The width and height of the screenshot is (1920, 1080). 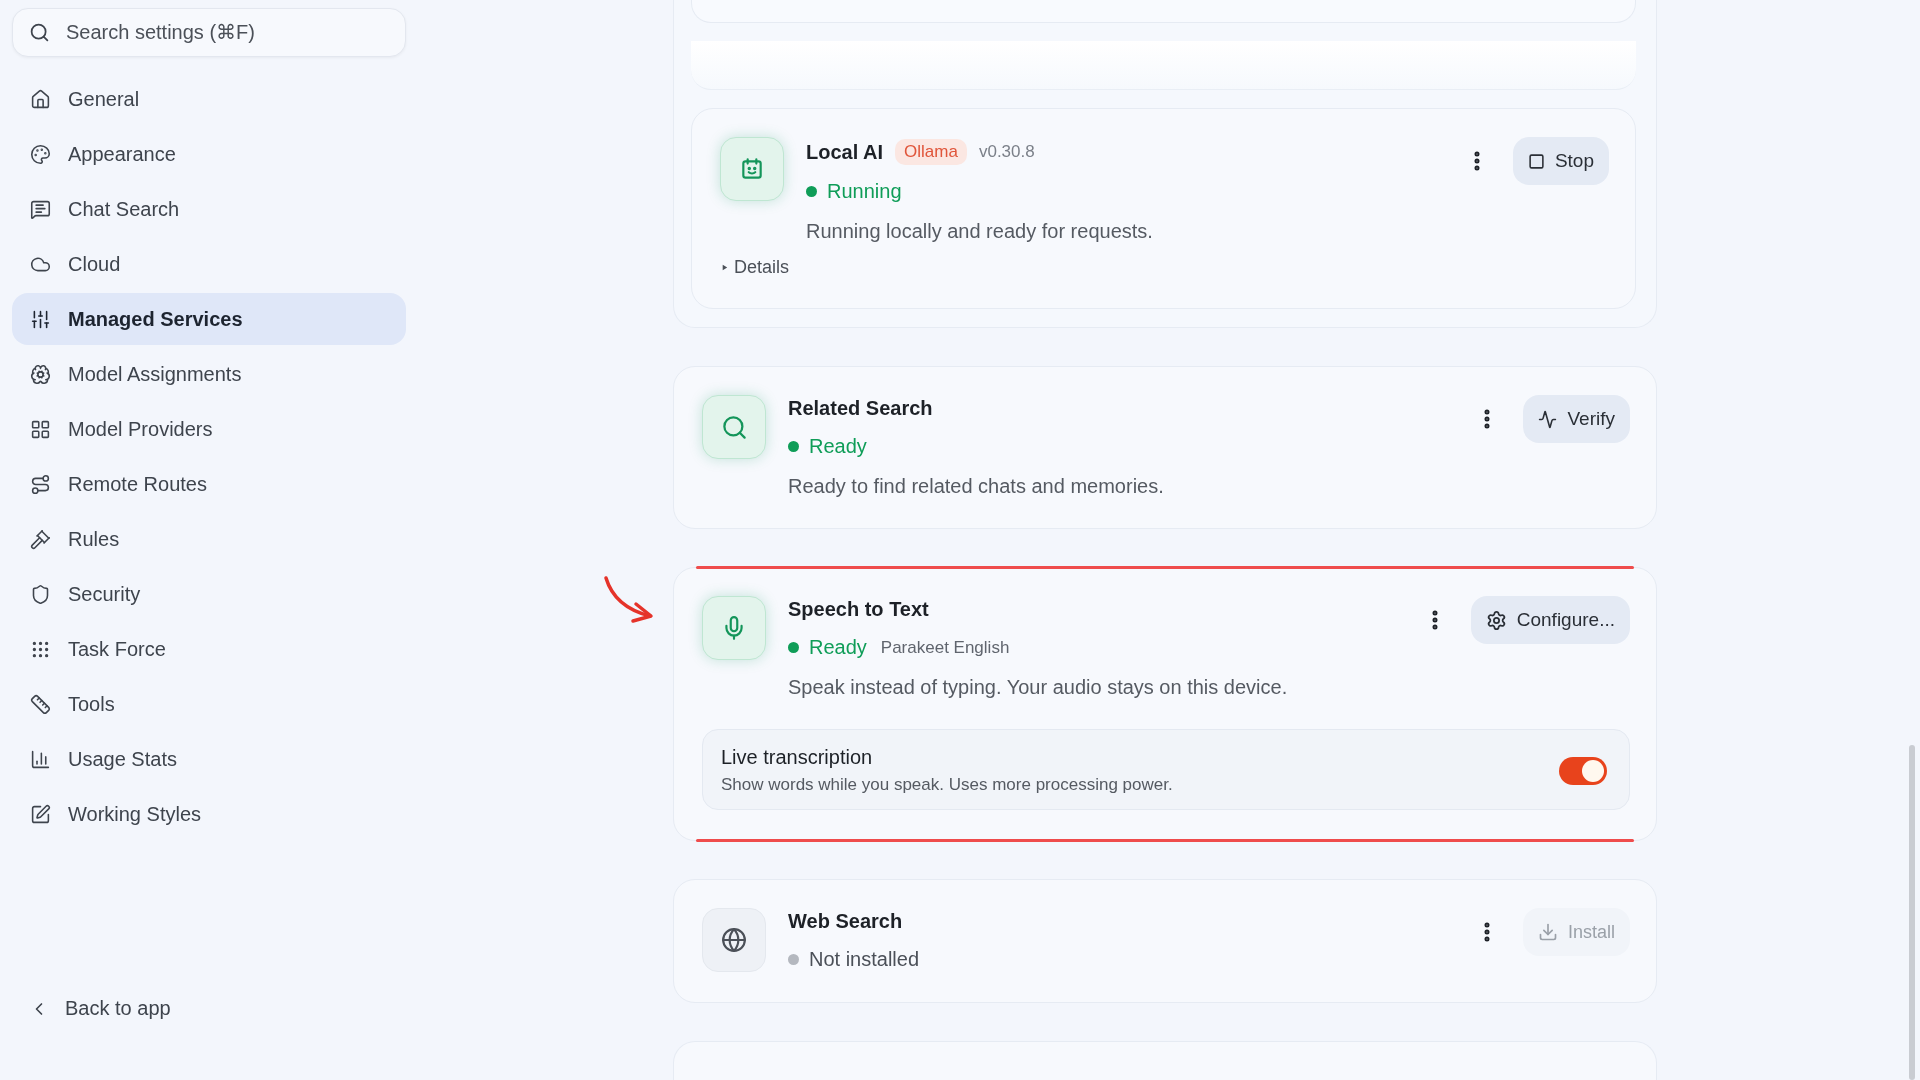 I want to click on model-label: Parakeet English, so click(x=945, y=647).